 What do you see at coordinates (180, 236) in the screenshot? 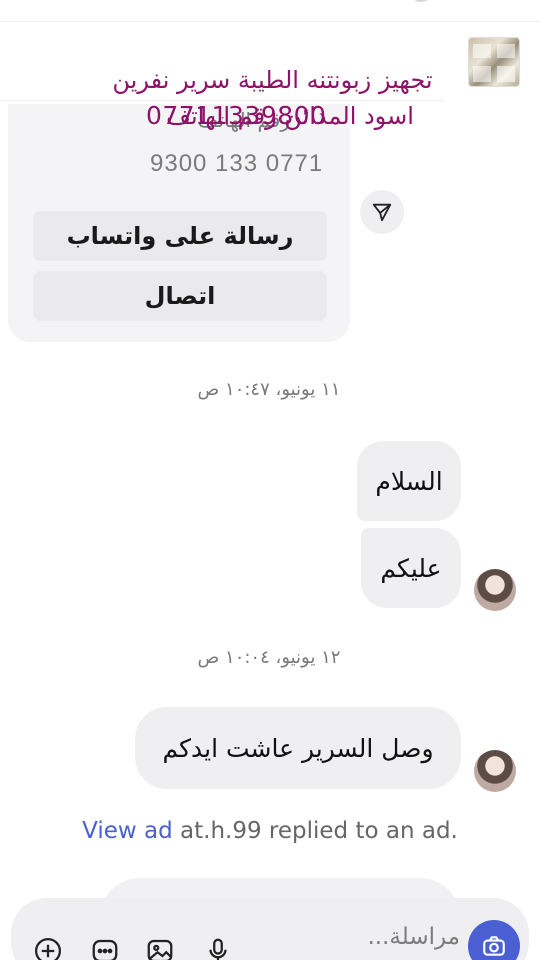
I see `whatsapp-message-button: رسالة على واتساب` at bounding box center [180, 236].